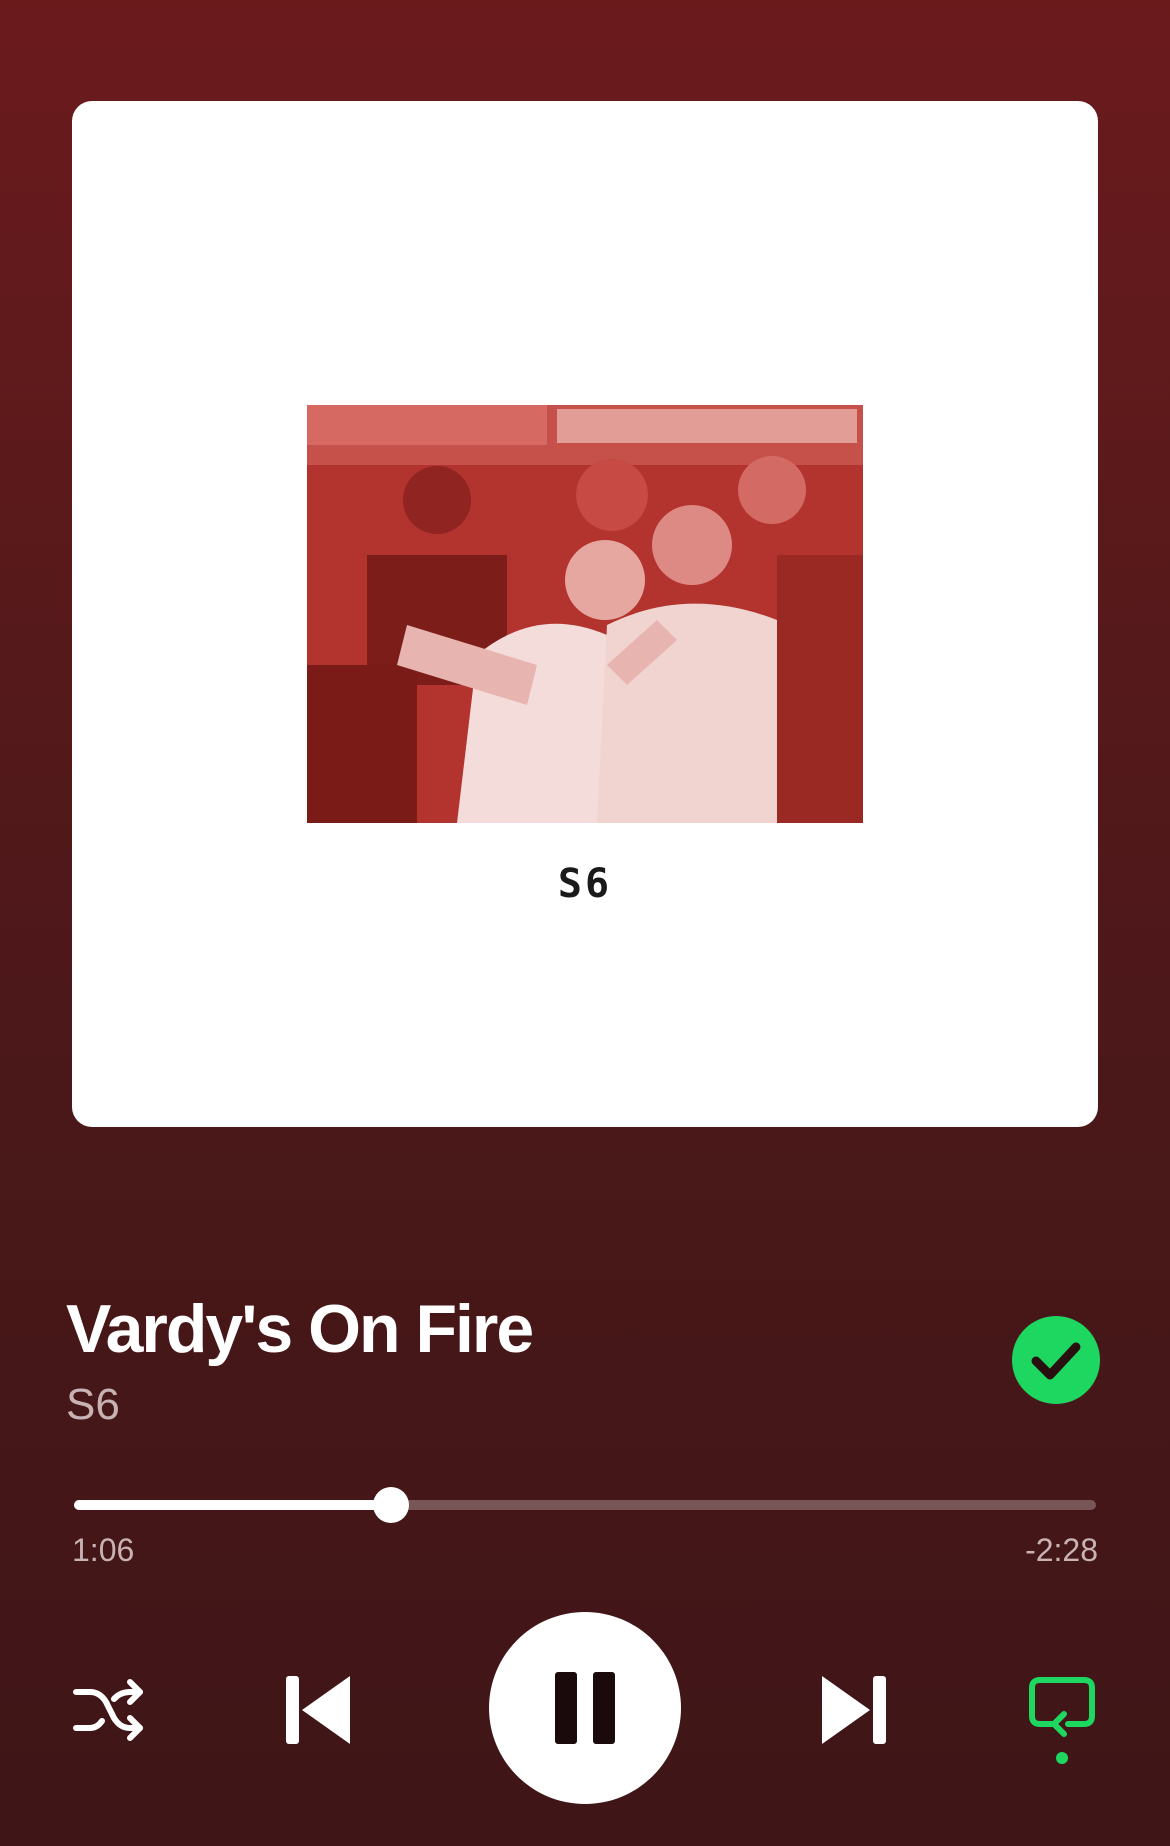 The height and width of the screenshot is (1846, 1170). Describe the element at coordinates (103, 1550) in the screenshot. I see `elapsed-time: 1:06` at that location.